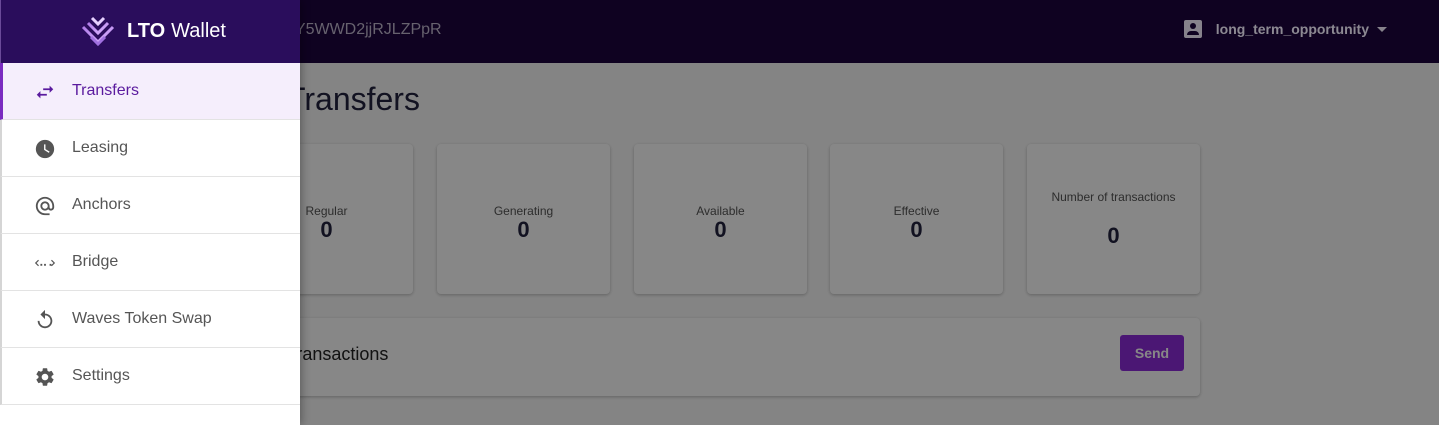  Describe the element at coordinates (45, 149) in the screenshot. I see `clock-icon` at that location.